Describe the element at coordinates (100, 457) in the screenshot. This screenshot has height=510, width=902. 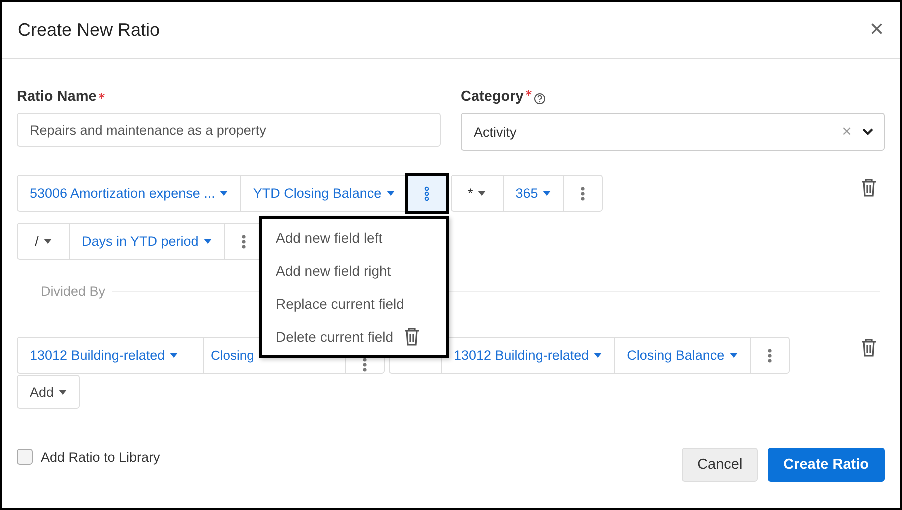
I see `checkbox-label: Add Ratio to Library` at that location.